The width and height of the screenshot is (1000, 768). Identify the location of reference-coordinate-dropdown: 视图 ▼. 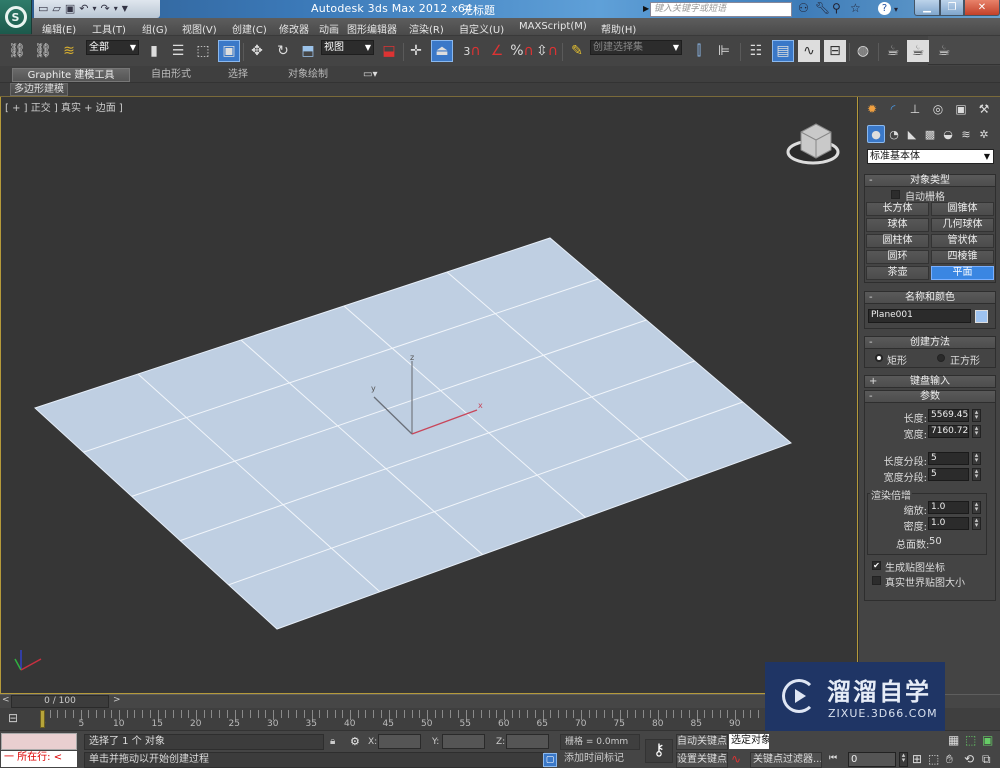
(347, 47).